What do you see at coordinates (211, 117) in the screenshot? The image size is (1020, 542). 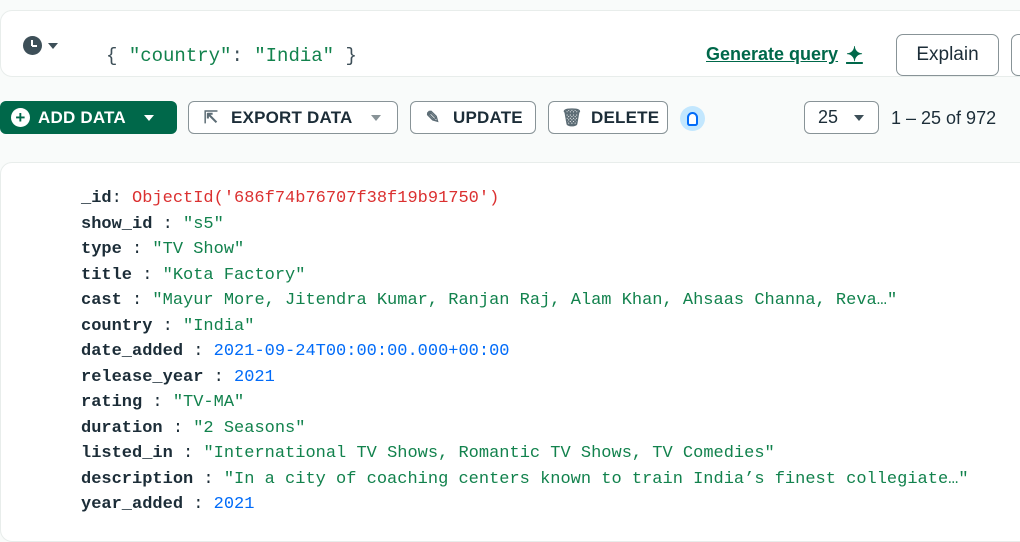 I see `export-icon: ⇱` at bounding box center [211, 117].